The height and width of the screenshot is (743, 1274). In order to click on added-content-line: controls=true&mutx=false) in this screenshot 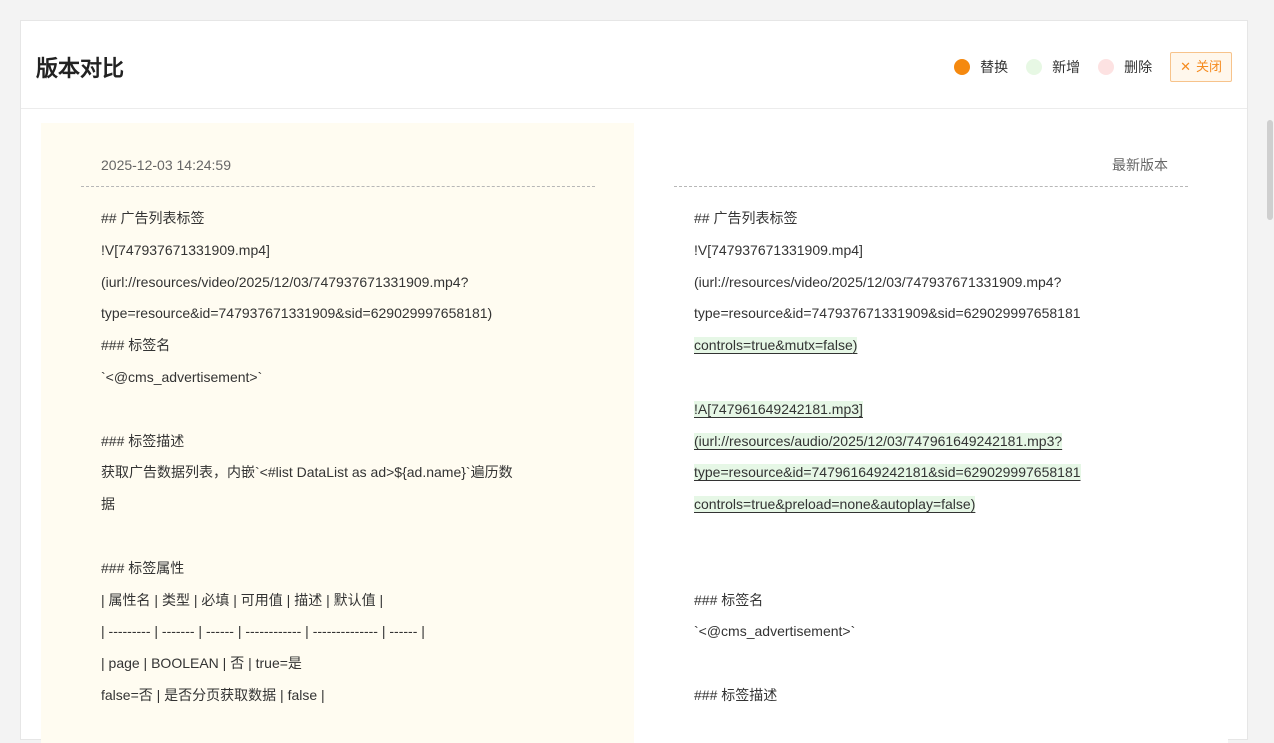, I will do `click(941, 346)`.